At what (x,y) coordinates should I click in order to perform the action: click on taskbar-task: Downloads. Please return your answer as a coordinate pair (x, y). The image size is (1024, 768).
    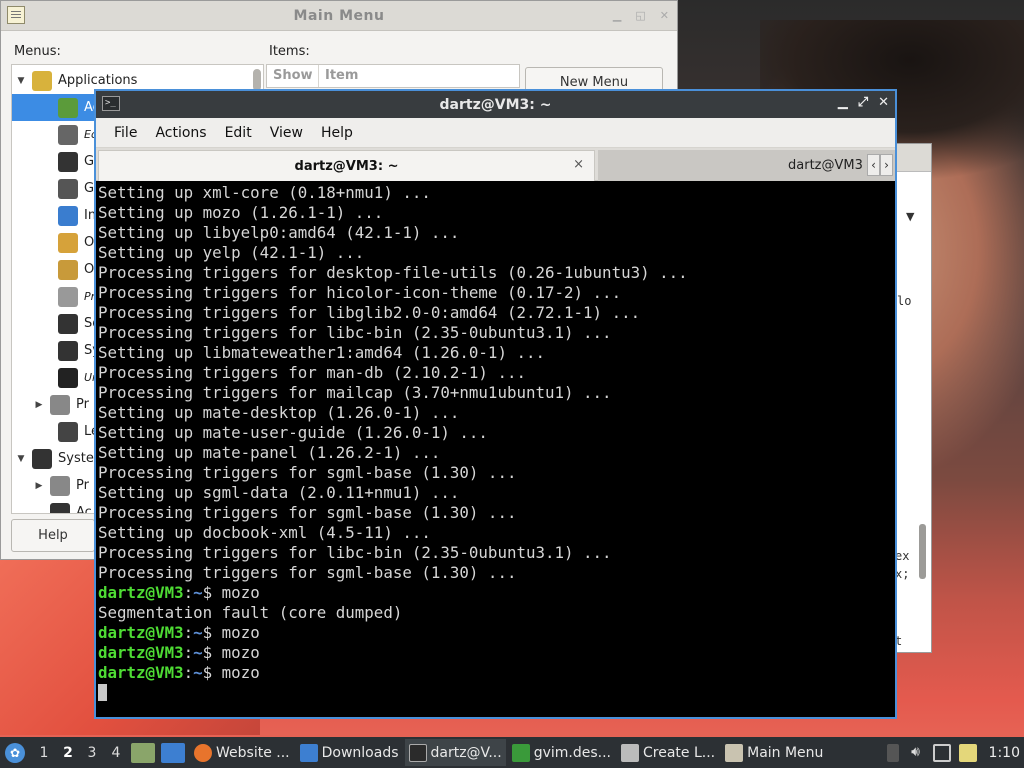
    Looking at the image, I should click on (349, 752).